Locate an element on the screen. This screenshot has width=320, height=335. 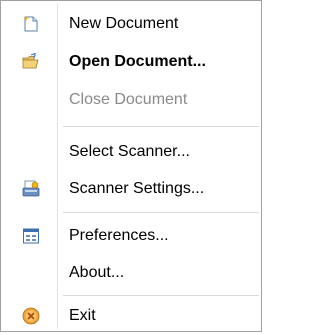
menu-item-label: Close Document is located at coordinates (128, 99).